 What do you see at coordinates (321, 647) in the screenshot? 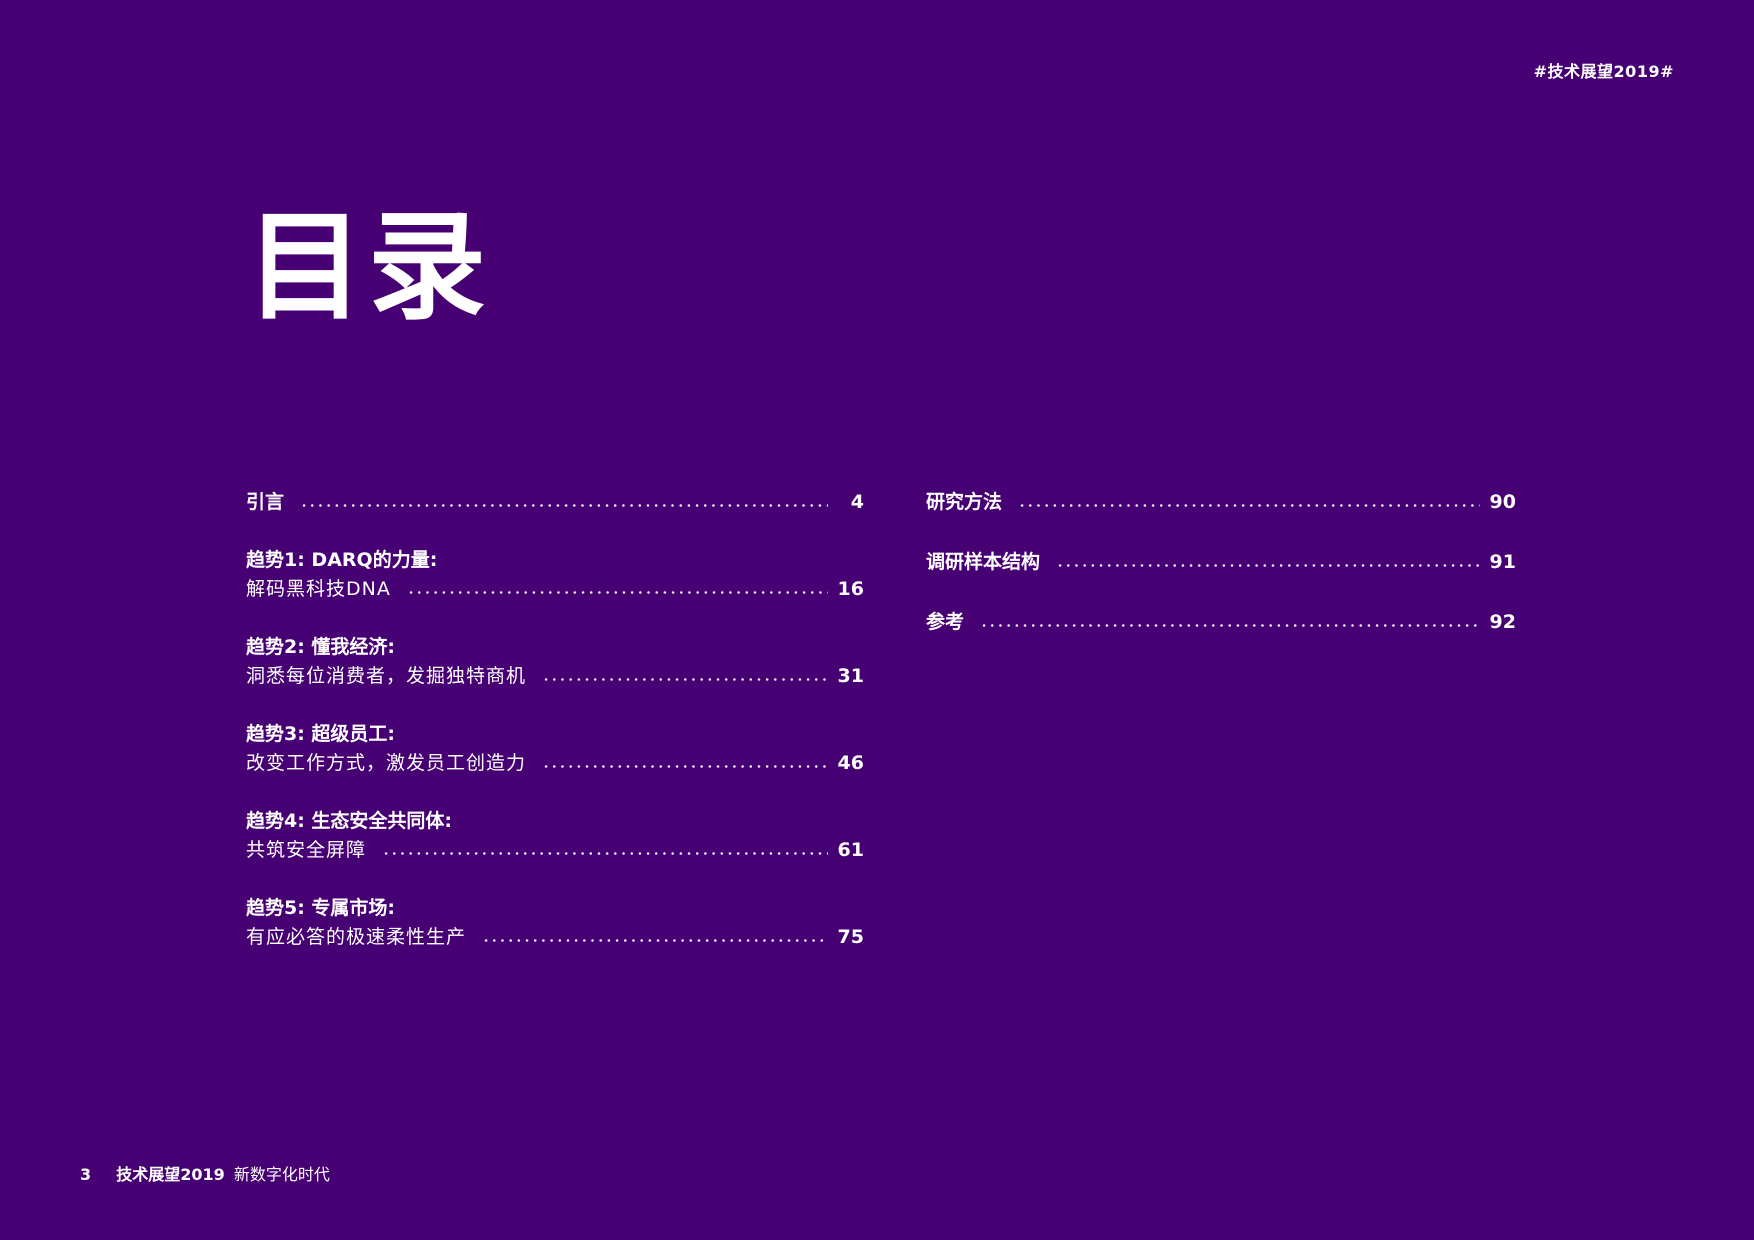
I see `toc-entry-title: 趋势2: 懂我经济:` at bounding box center [321, 647].